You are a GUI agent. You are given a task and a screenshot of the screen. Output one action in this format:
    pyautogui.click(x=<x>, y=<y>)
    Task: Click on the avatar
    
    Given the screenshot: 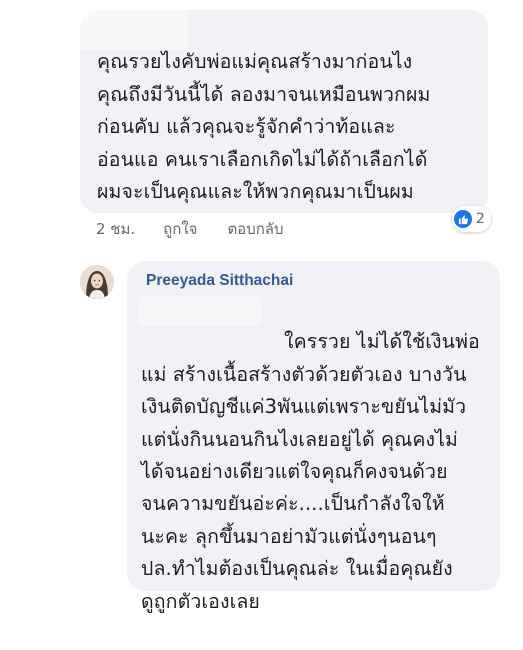 What is the action you would take?
    pyautogui.click(x=97, y=282)
    